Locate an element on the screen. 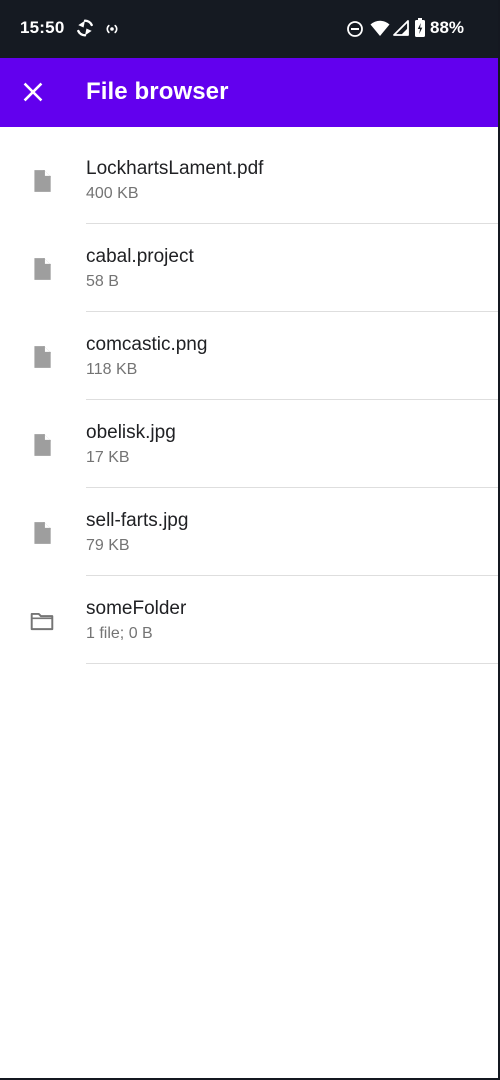  list-item: cabal.project 58 B is located at coordinates (249, 268).